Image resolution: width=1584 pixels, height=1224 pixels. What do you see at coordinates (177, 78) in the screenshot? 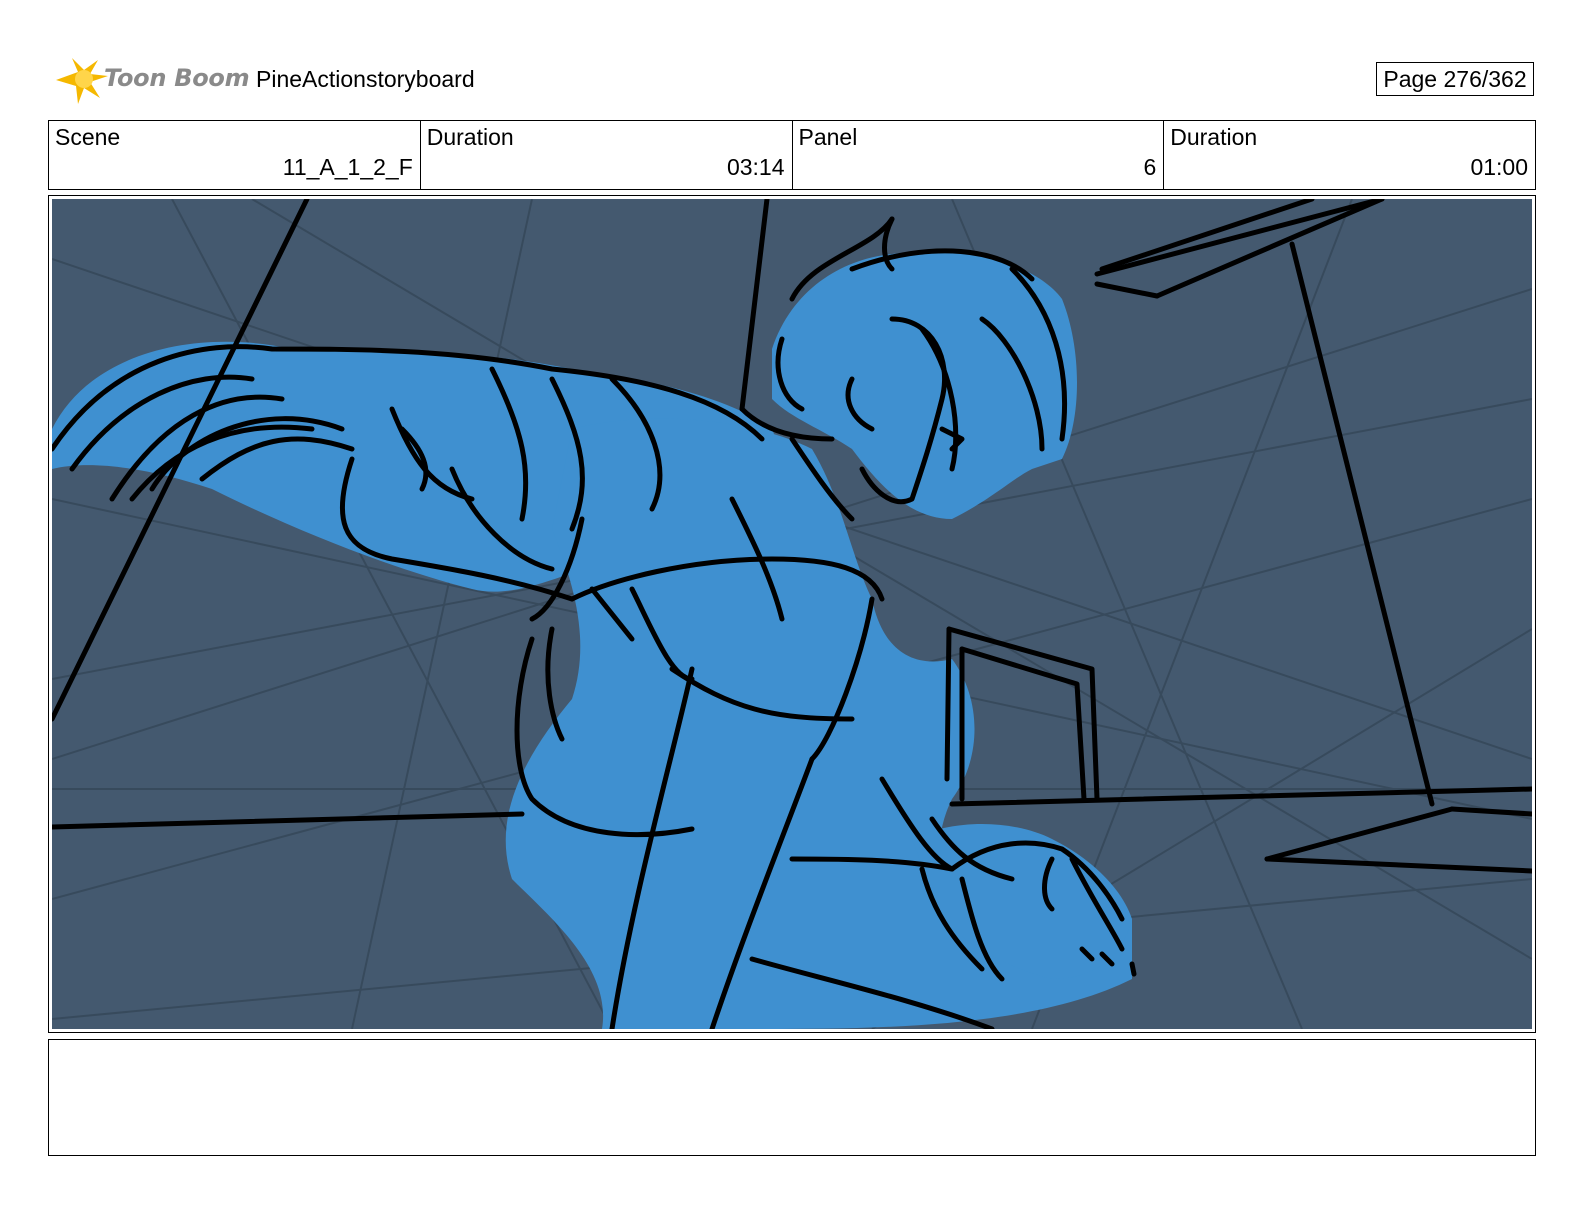
I see `logo-text: Toon Boom` at bounding box center [177, 78].